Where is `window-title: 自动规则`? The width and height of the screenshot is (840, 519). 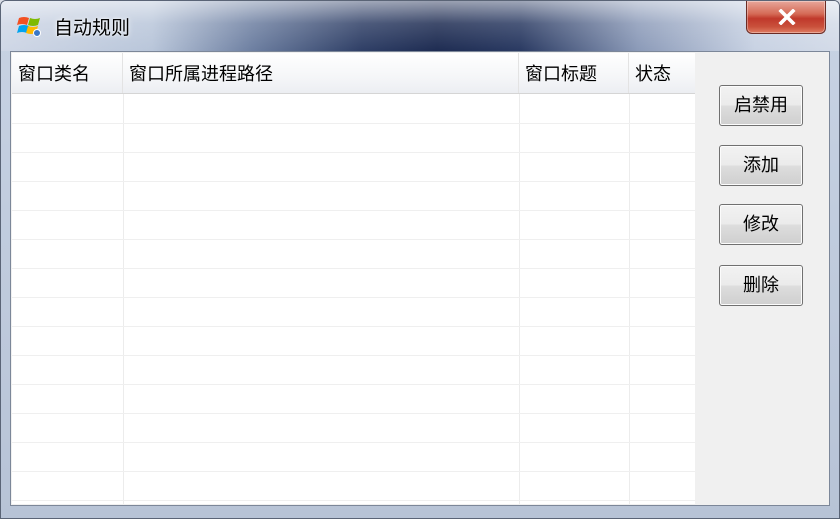
window-title: 自动规则 is located at coordinates (92, 28).